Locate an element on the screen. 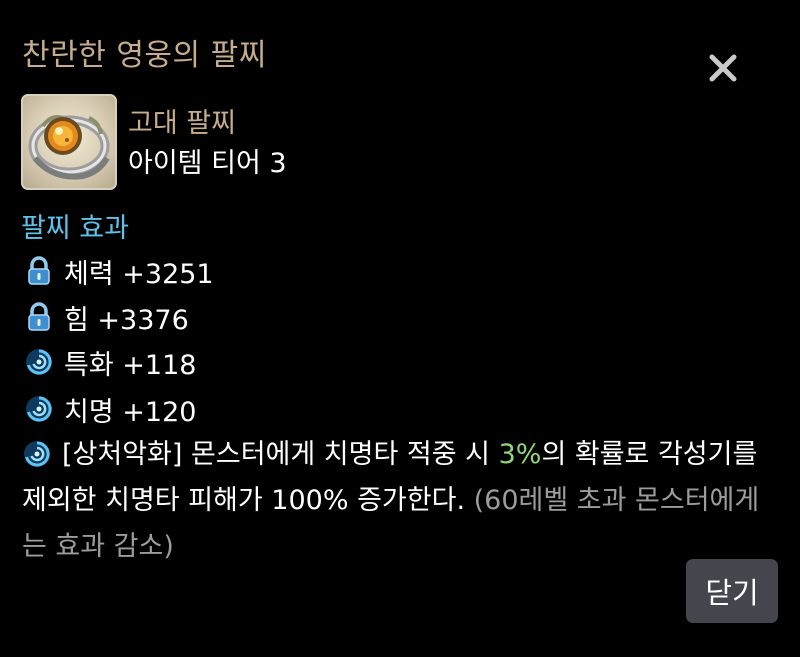 Image resolution: width=800 pixels, height=657 pixels. effect-row-strength: 힘 +3376 is located at coordinates (105, 317).